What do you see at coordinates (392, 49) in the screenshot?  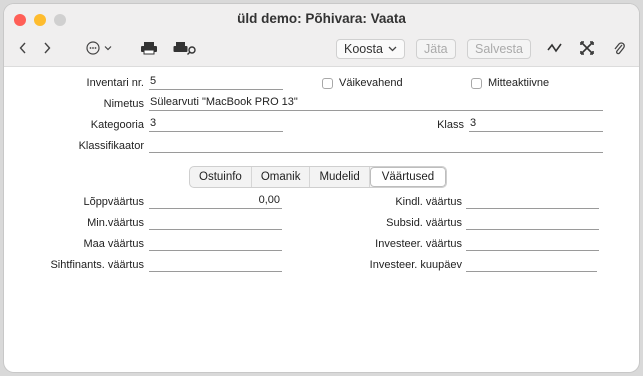 I see `chevron-down-icon` at bounding box center [392, 49].